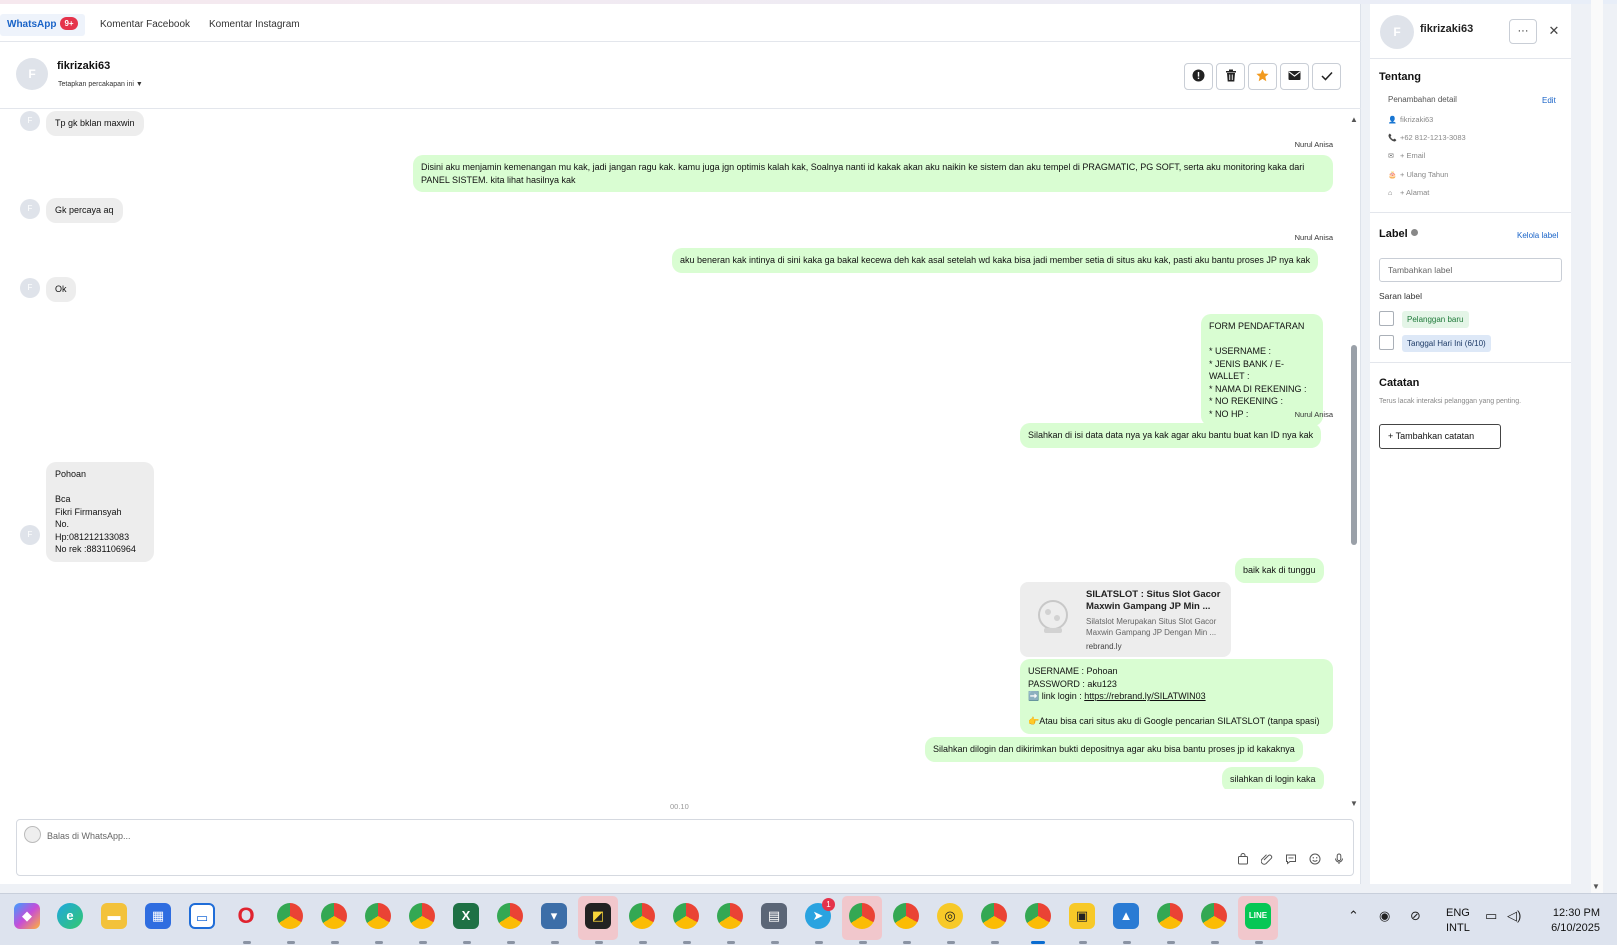  Describe the element at coordinates (1279, 570) in the screenshot. I see `outgoing-message: baik kak di tunggu` at that location.